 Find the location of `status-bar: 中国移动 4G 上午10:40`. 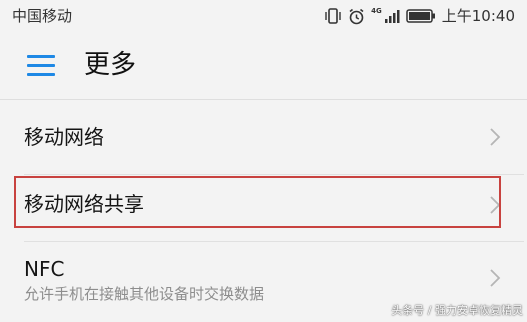

status-bar: 中国移动 4G 上午10:40 is located at coordinates (263, 16).